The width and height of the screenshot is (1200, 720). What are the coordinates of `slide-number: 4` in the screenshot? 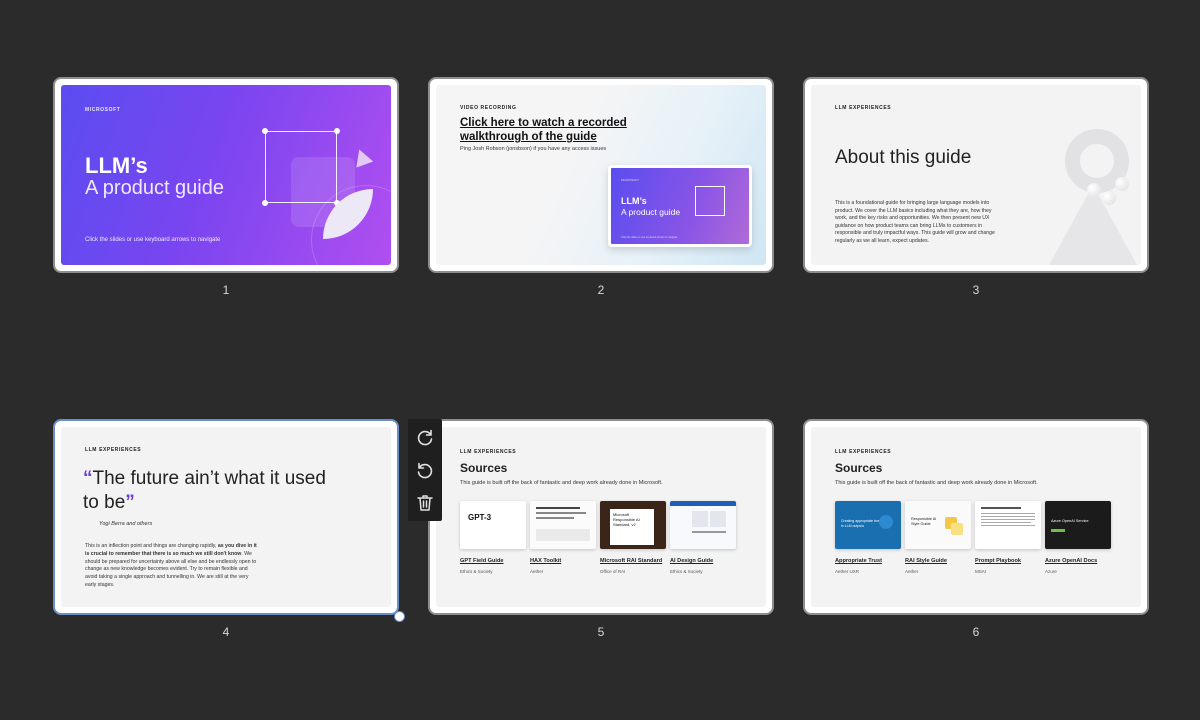 It's located at (226, 632).